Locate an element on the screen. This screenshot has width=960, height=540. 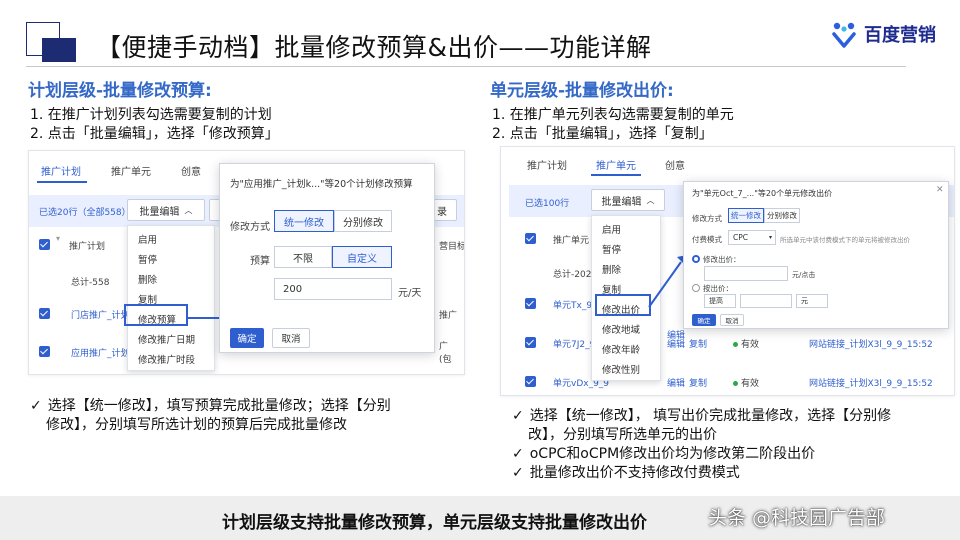
pay-mode-label: 付费模式 is located at coordinates (707, 239).